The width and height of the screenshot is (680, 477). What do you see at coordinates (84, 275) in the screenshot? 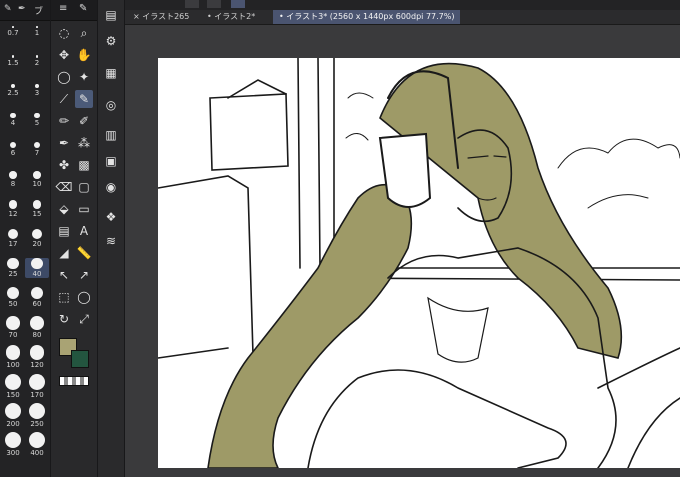
I see `correct-line-icon: ↗` at bounding box center [84, 275].